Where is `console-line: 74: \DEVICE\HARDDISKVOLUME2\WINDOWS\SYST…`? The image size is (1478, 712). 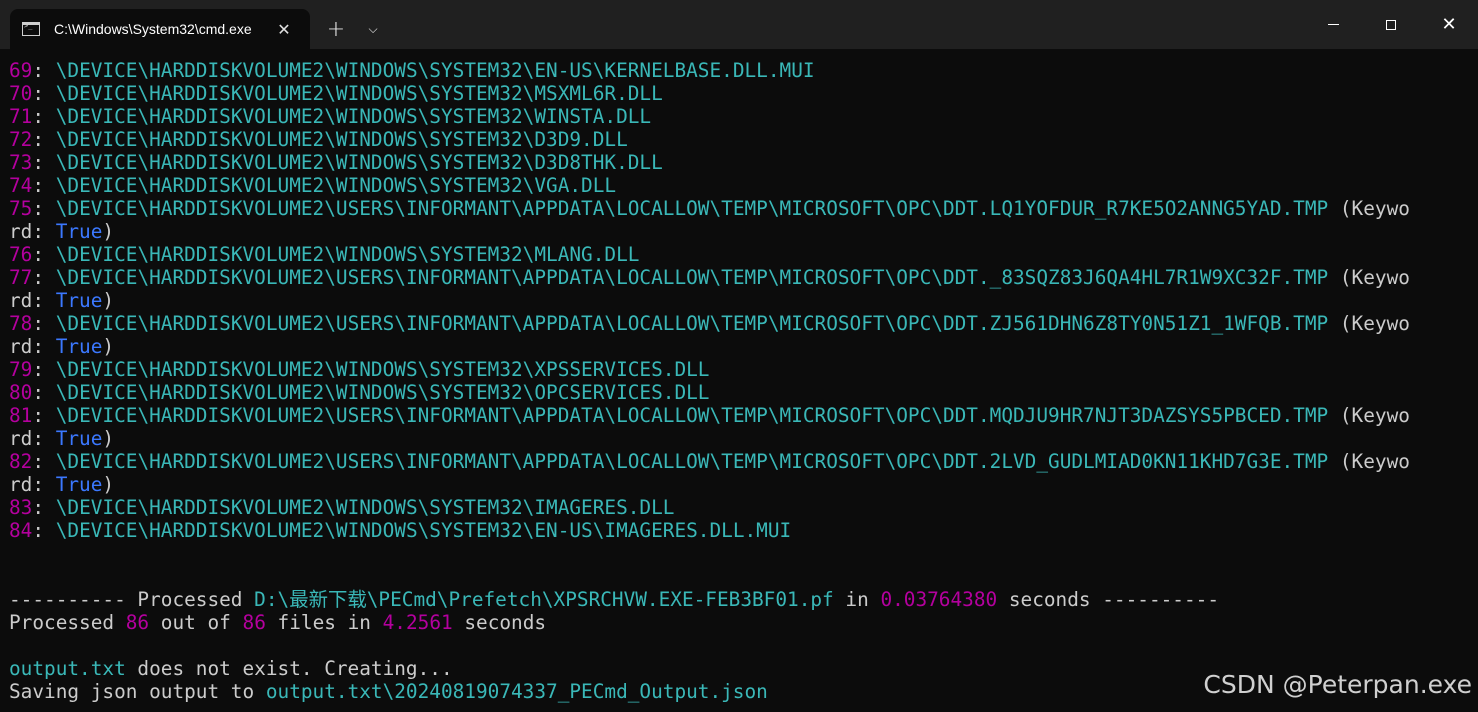
console-line: 74: \DEVICE\HARDDISKVOLUME2\WINDOWS\SYST… is located at coordinates (739, 185).